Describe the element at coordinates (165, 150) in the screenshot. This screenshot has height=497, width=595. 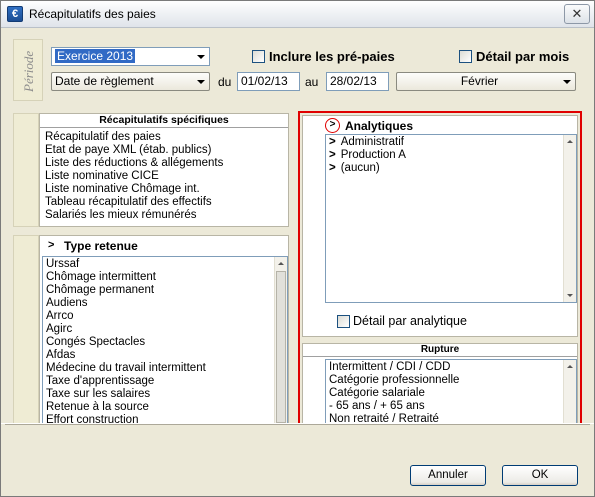
I see `specific-list-item: Etat de paye XML (étab. publics)` at that location.